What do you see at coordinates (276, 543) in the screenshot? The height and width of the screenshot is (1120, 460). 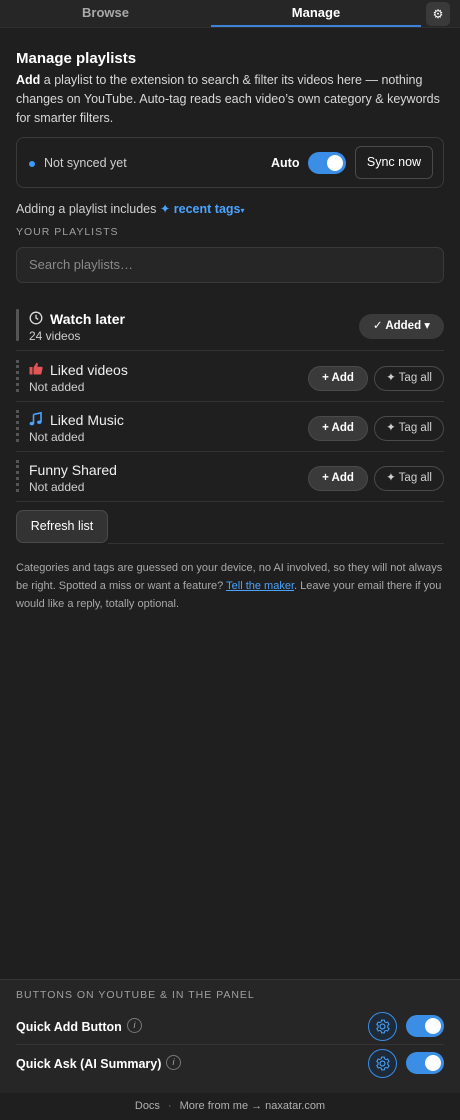 I see `divider` at bounding box center [276, 543].